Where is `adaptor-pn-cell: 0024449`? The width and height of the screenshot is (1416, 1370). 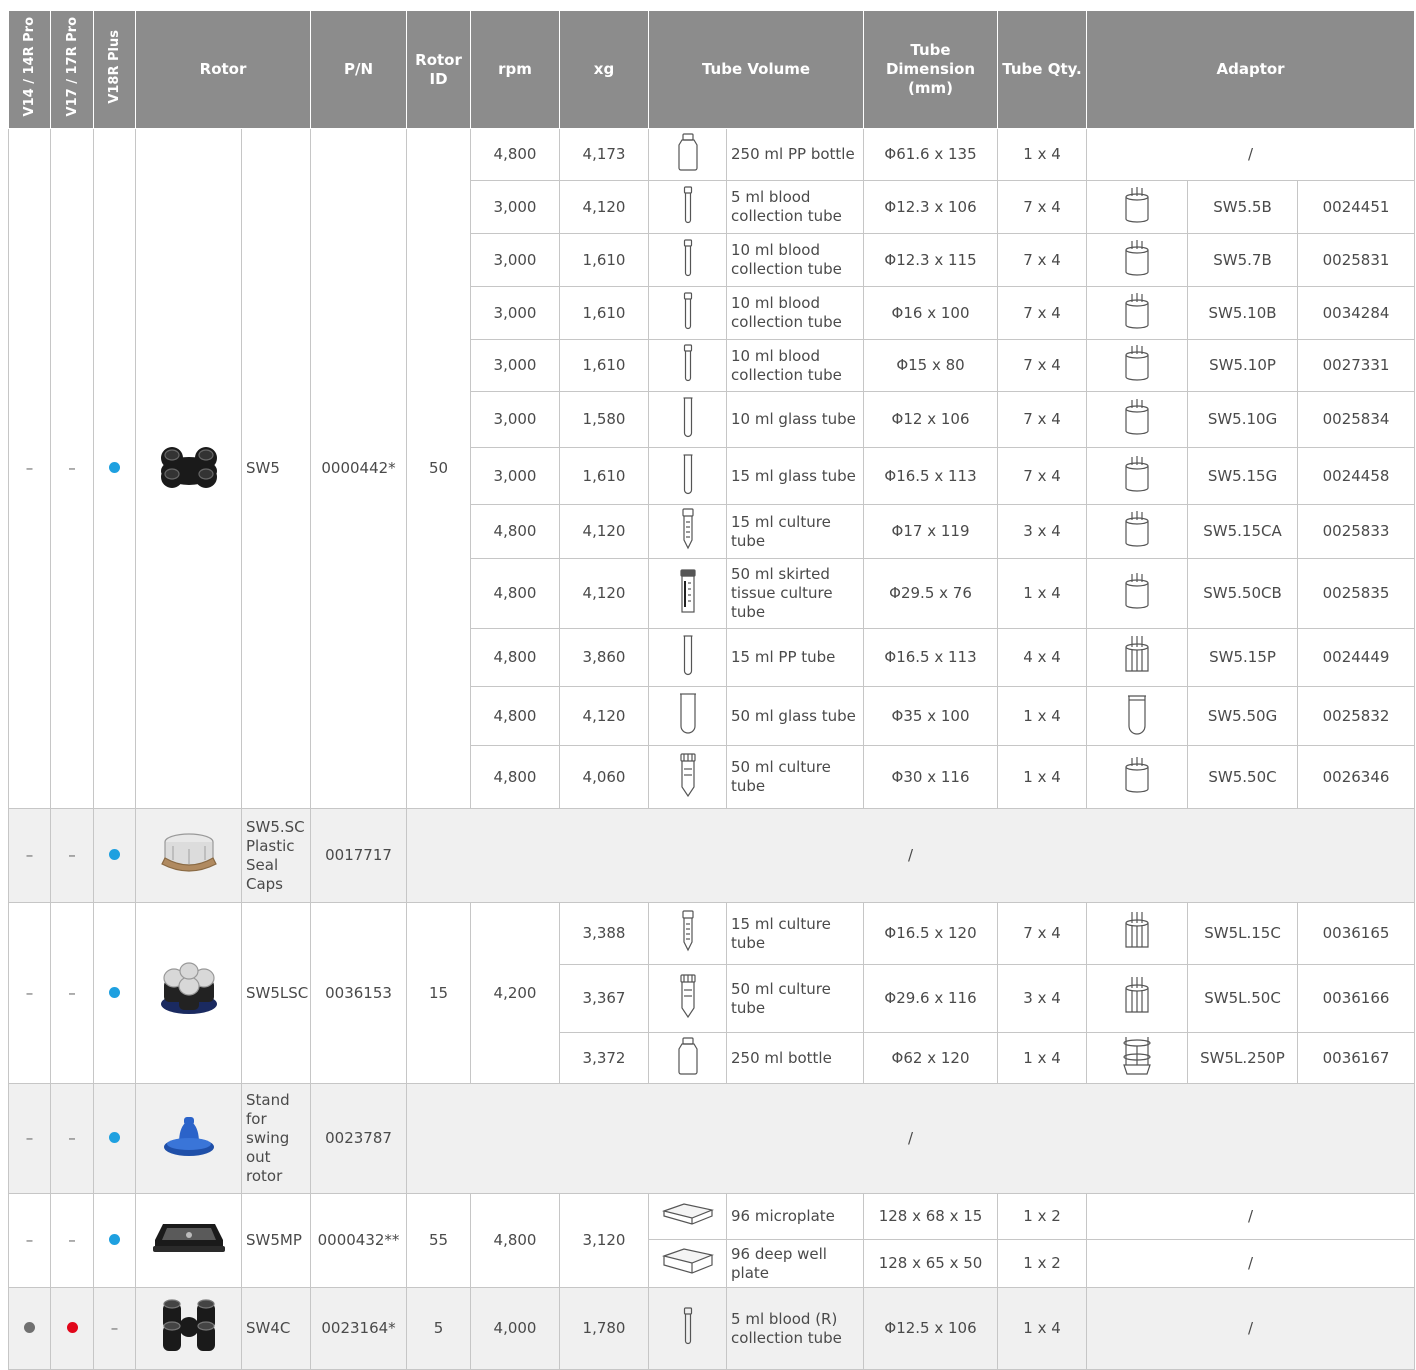
adaptor-pn-cell: 0024449 is located at coordinates (1356, 657).